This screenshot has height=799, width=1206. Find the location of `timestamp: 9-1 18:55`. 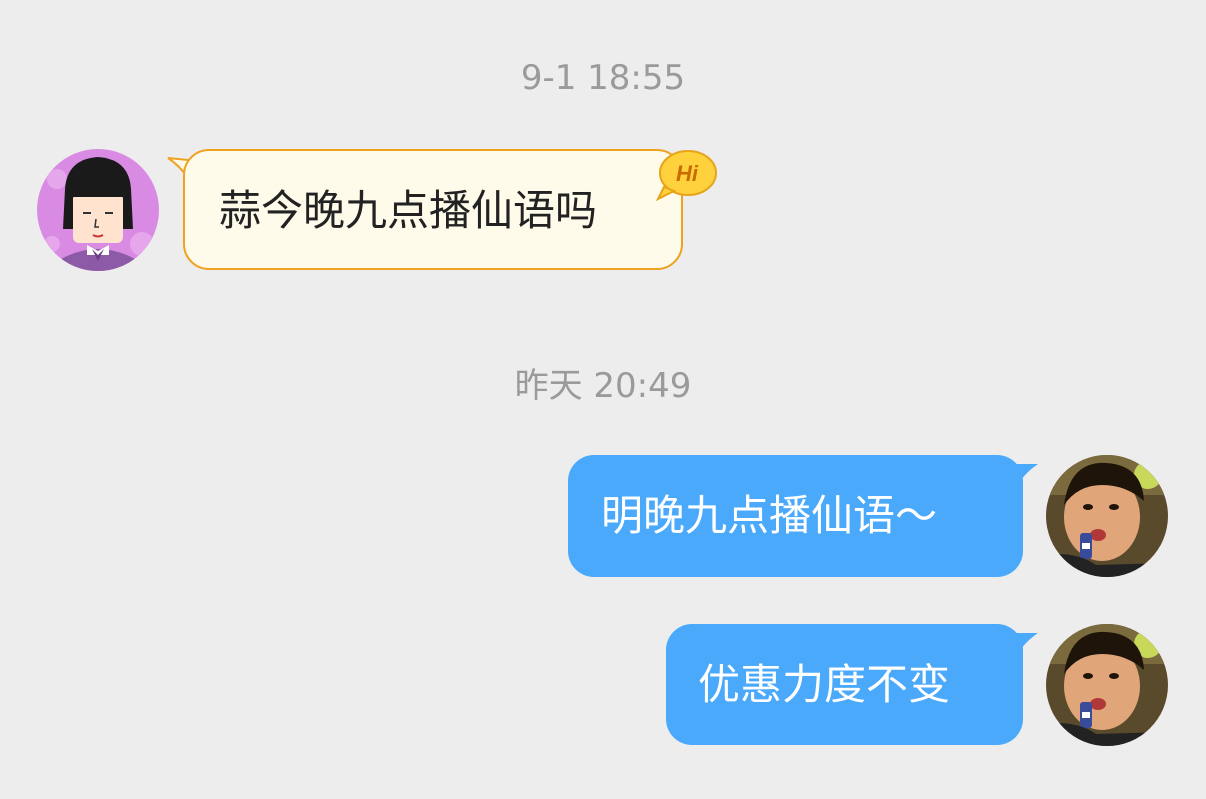

timestamp: 9-1 18:55 is located at coordinates (603, 78).